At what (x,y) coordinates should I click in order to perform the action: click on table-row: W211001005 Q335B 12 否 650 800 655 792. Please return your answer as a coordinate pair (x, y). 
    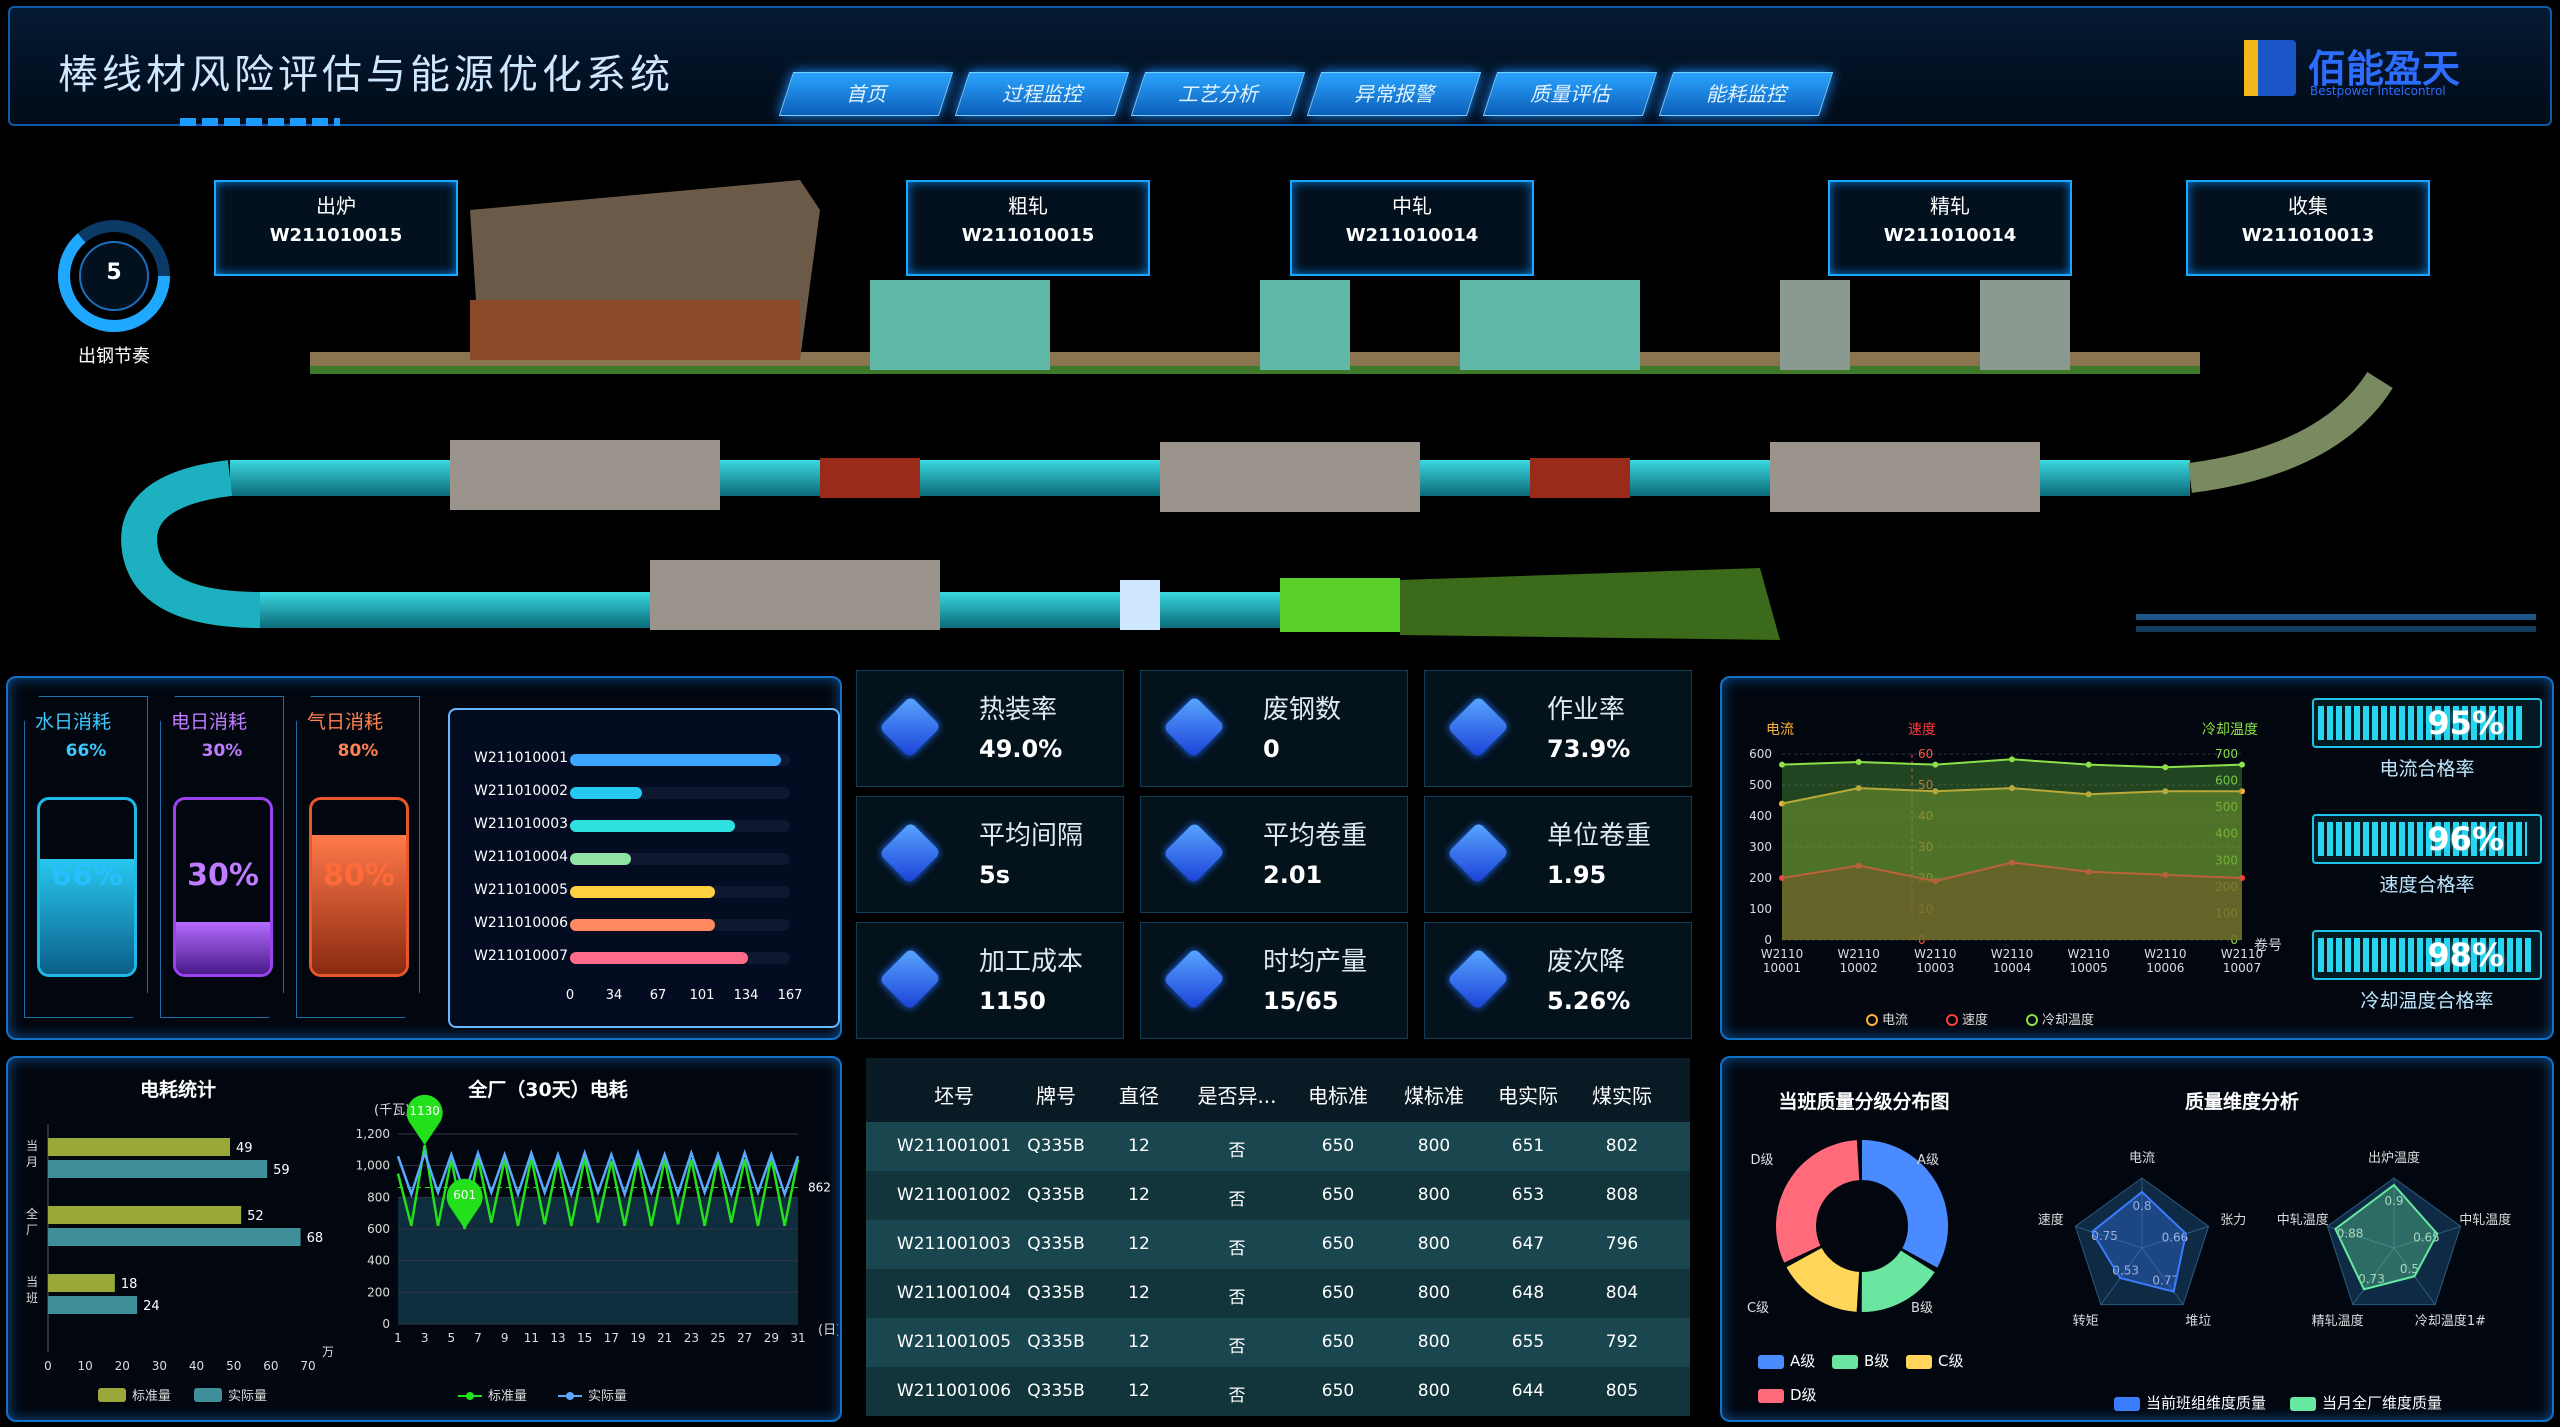
    Looking at the image, I should click on (1278, 1342).